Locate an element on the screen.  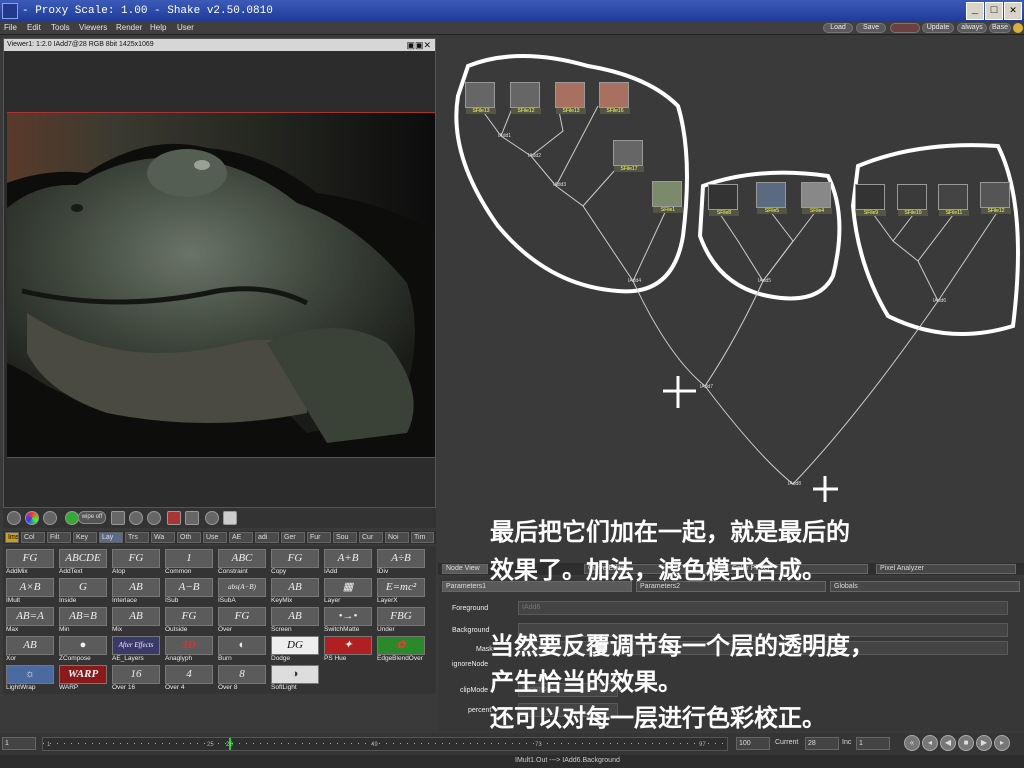
node-iadd: IAdd8 is located at coordinates (794, 484).